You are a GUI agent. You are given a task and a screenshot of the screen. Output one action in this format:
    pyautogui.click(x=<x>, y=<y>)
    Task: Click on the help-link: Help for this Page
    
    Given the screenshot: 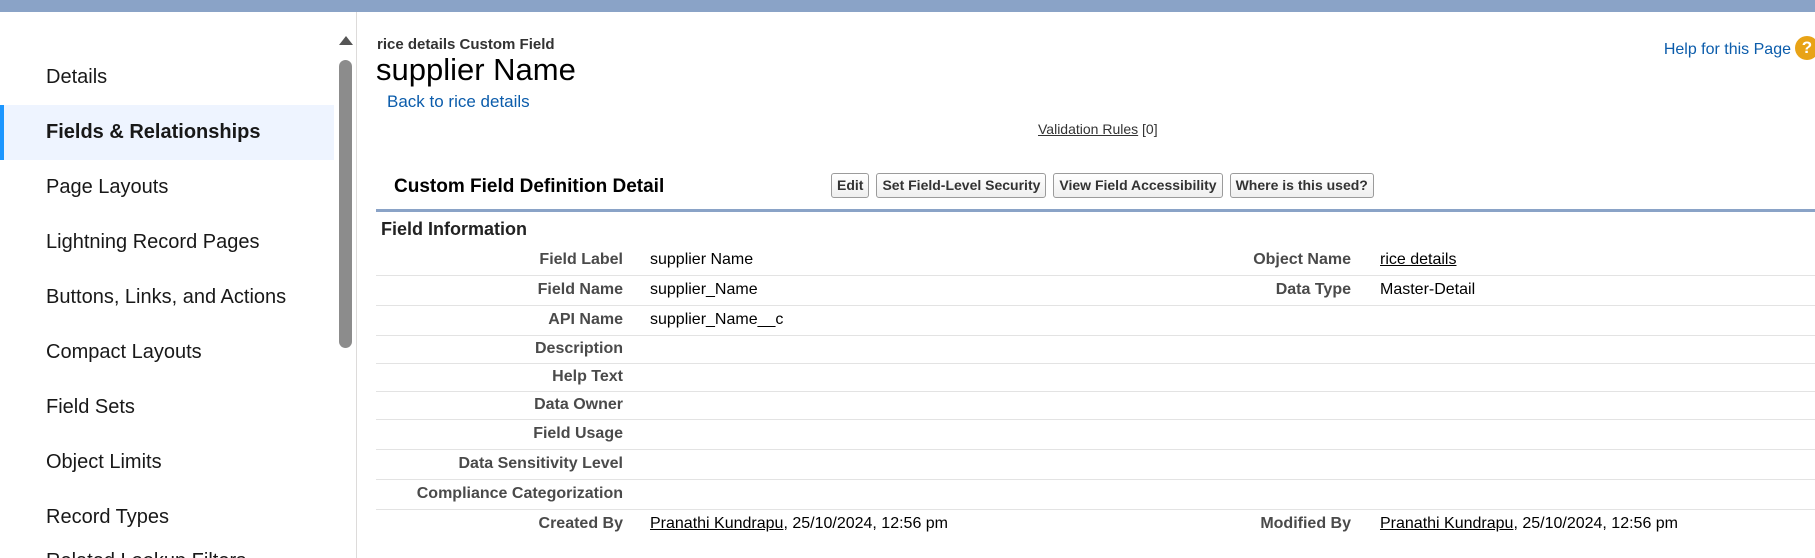 What is the action you would take?
    pyautogui.click(x=1727, y=50)
    